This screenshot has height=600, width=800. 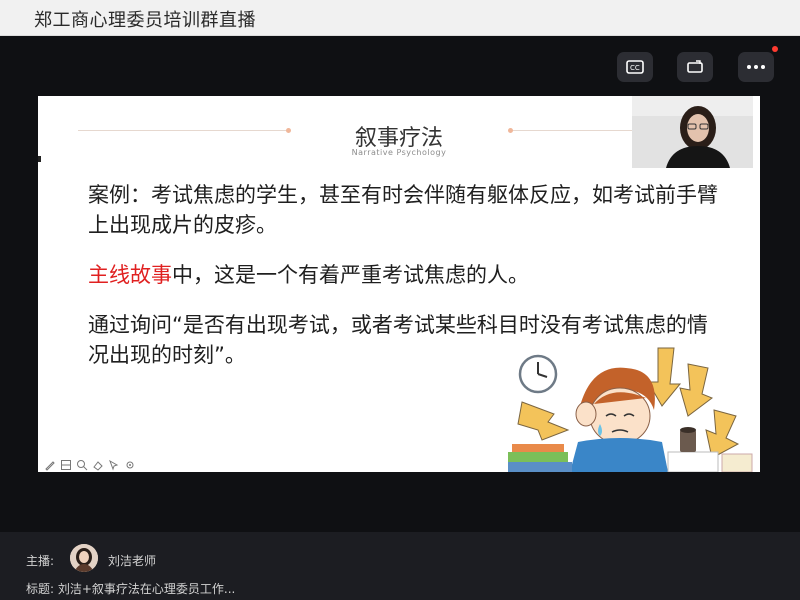 I want to click on subtitle-toggle-icon: CC, so click(x=635, y=67).